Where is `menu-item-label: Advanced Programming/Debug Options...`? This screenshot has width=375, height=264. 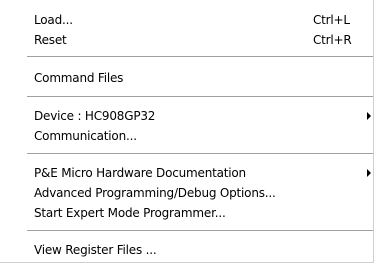 menu-item-label: Advanced Programming/Debug Options... is located at coordinates (155, 193).